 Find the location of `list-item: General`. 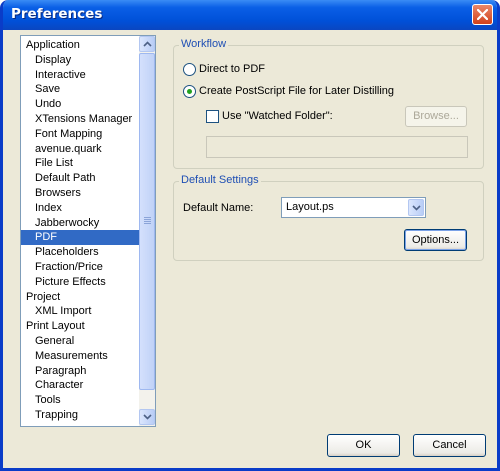

list-item: General is located at coordinates (47, 341).